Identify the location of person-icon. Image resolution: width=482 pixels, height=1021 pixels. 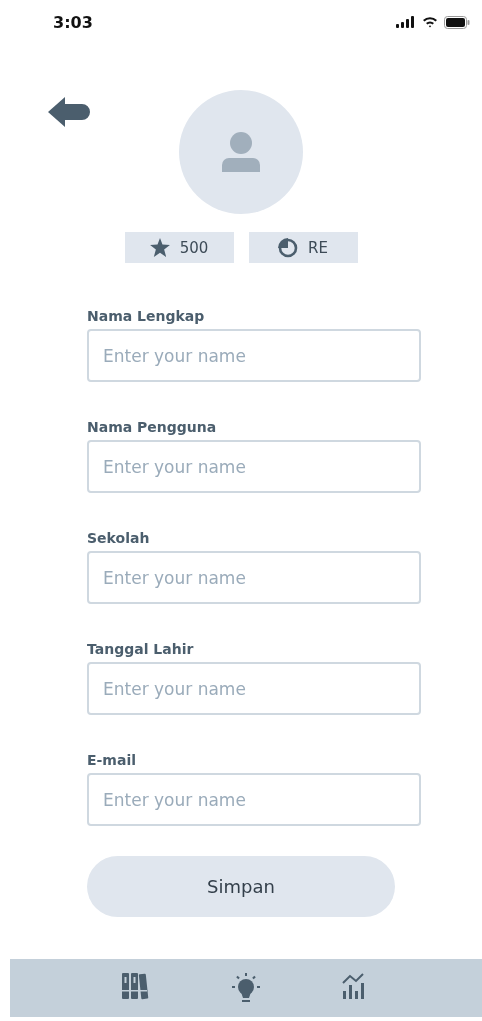
(241, 152).